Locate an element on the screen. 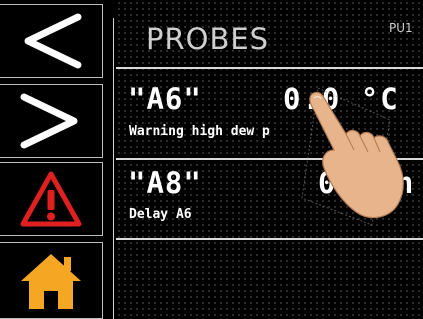  chevron-right-icon is located at coordinates (49, 121).